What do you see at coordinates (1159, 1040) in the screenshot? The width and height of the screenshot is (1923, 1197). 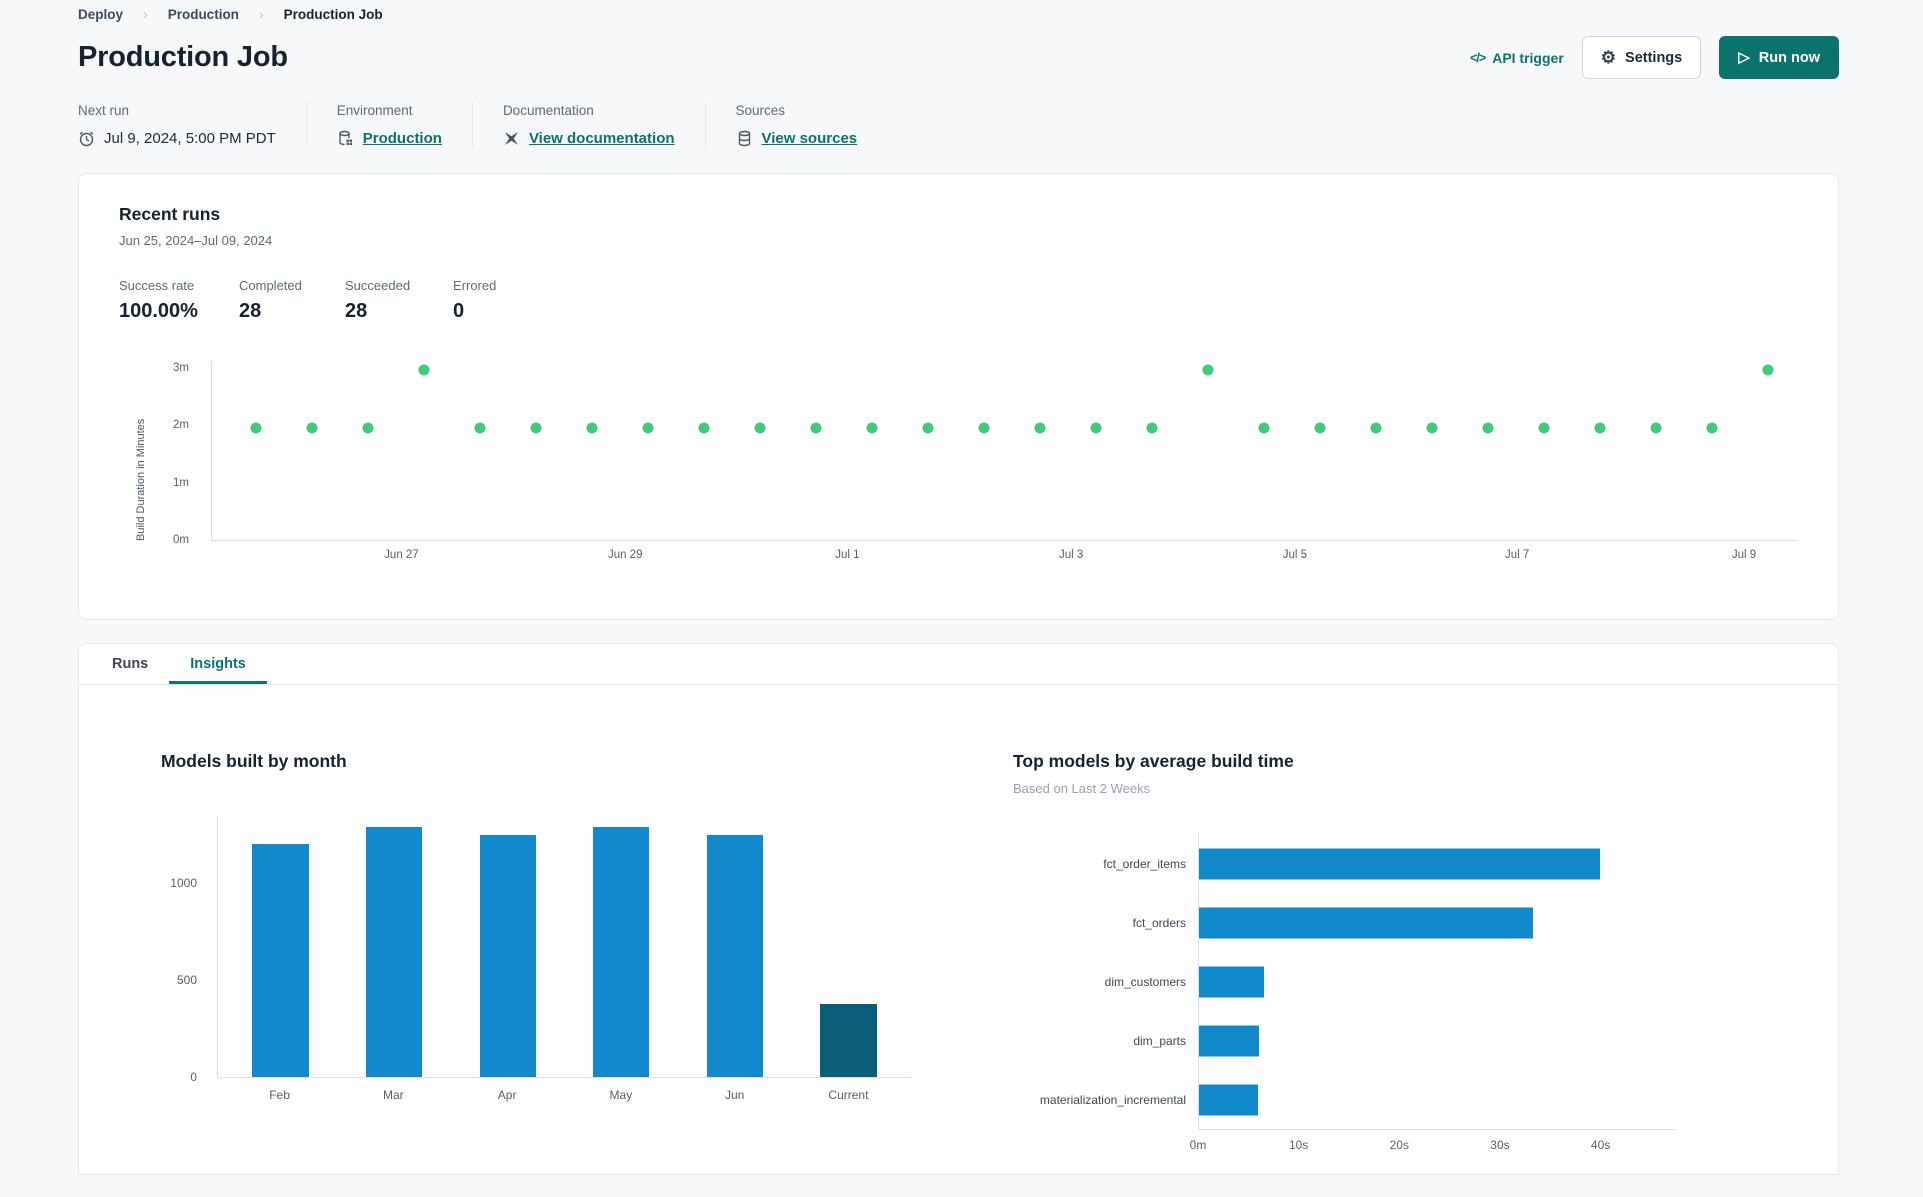 I see `model-name-label: dim_parts` at bounding box center [1159, 1040].